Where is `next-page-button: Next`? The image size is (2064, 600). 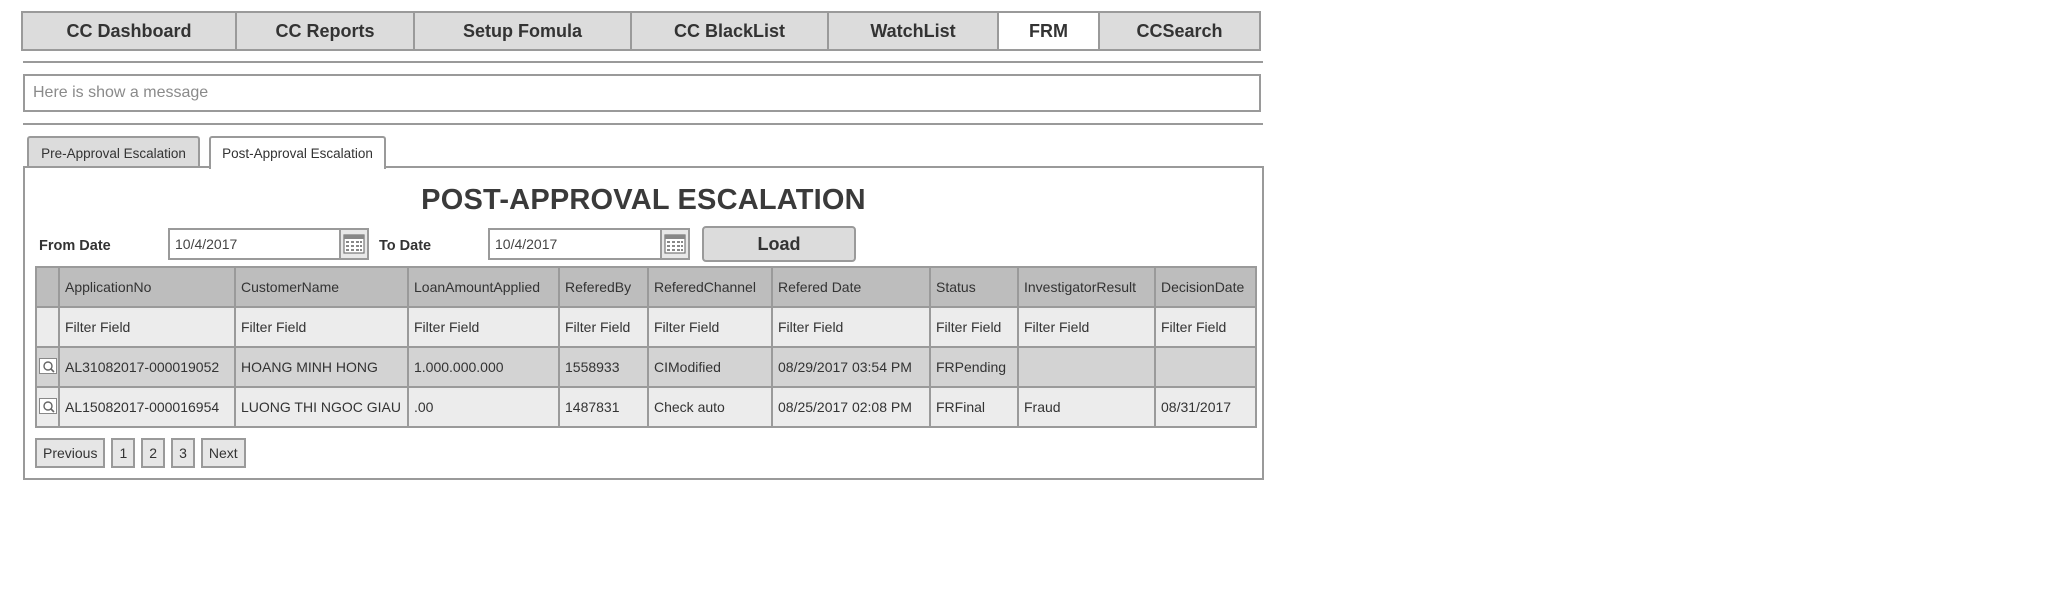
next-page-button: Next is located at coordinates (223, 453).